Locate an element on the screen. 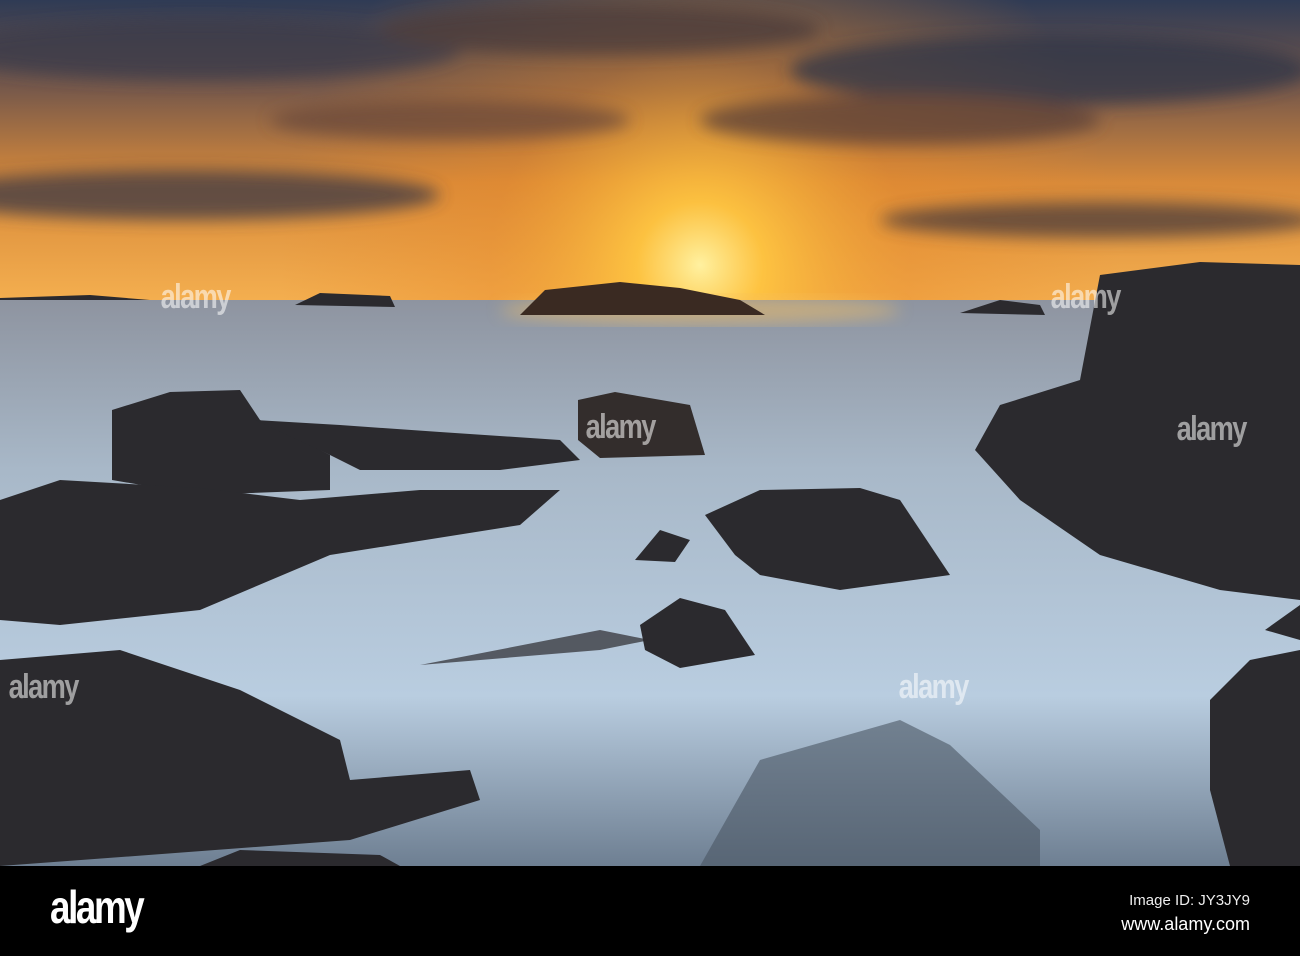 The width and height of the screenshot is (1300, 956). image-id: Image ID: JY3JY9 is located at coordinates (1189, 900).